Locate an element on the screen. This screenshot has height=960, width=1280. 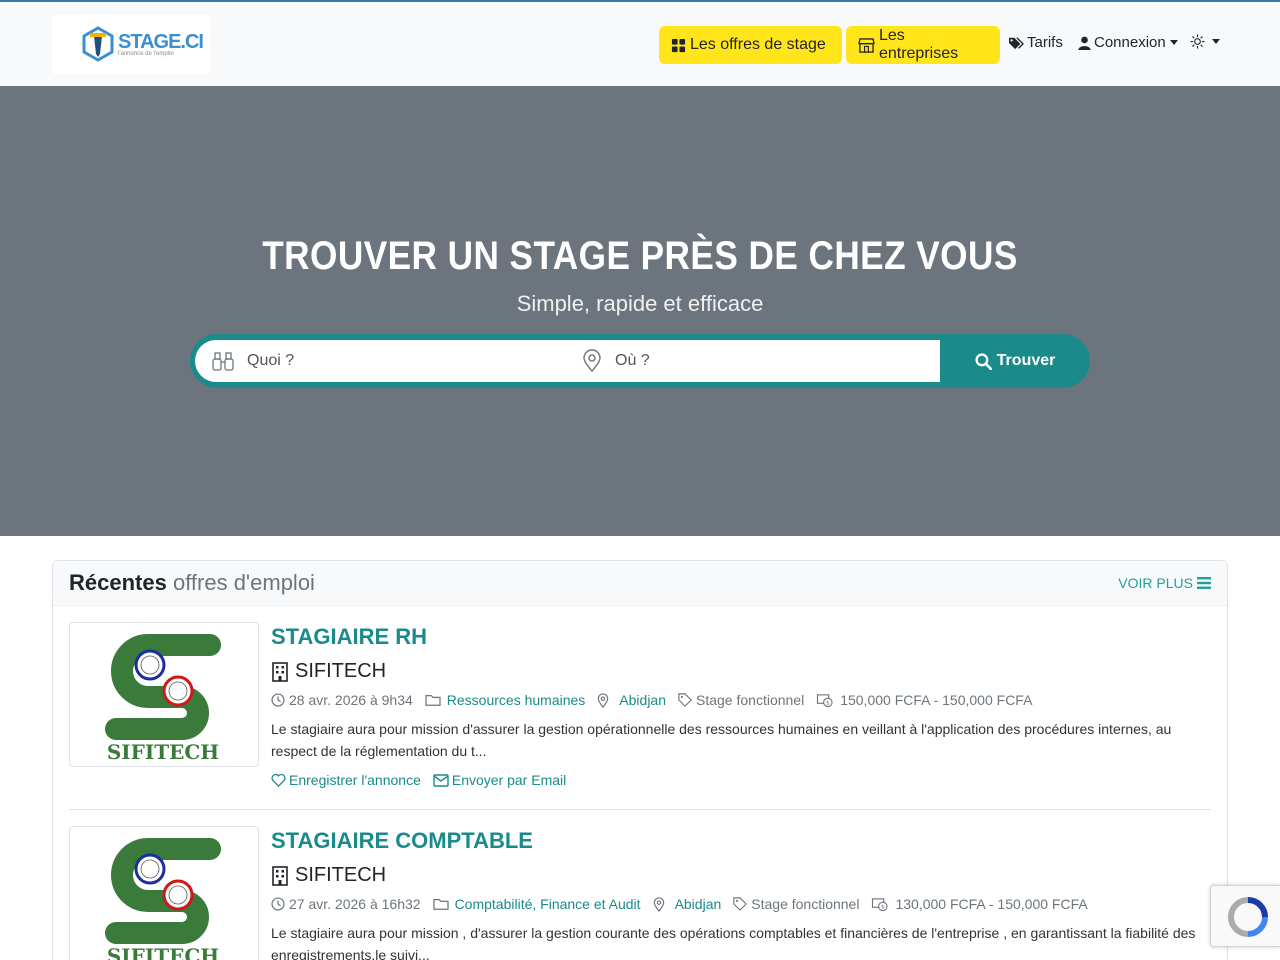
login-dropdown-label: Connexion is located at coordinates (1130, 42).